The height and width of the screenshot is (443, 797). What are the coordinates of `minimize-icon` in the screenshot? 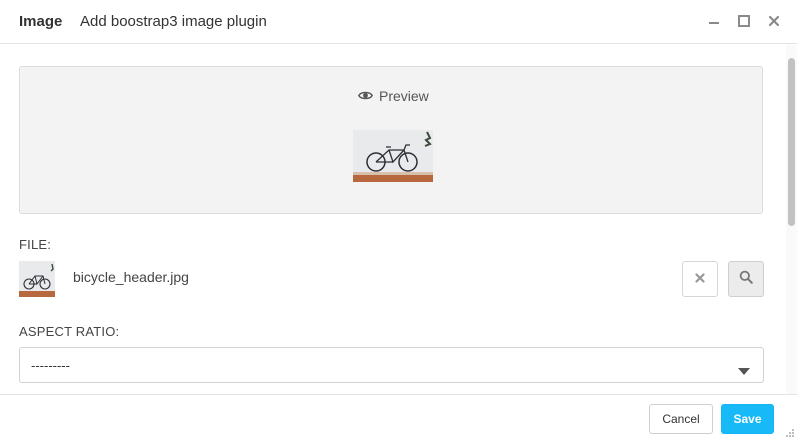 It's located at (714, 21).